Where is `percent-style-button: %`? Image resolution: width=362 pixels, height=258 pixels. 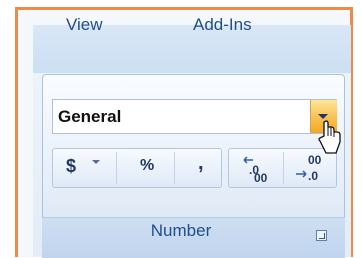 percent-style-button: % is located at coordinates (147, 166).